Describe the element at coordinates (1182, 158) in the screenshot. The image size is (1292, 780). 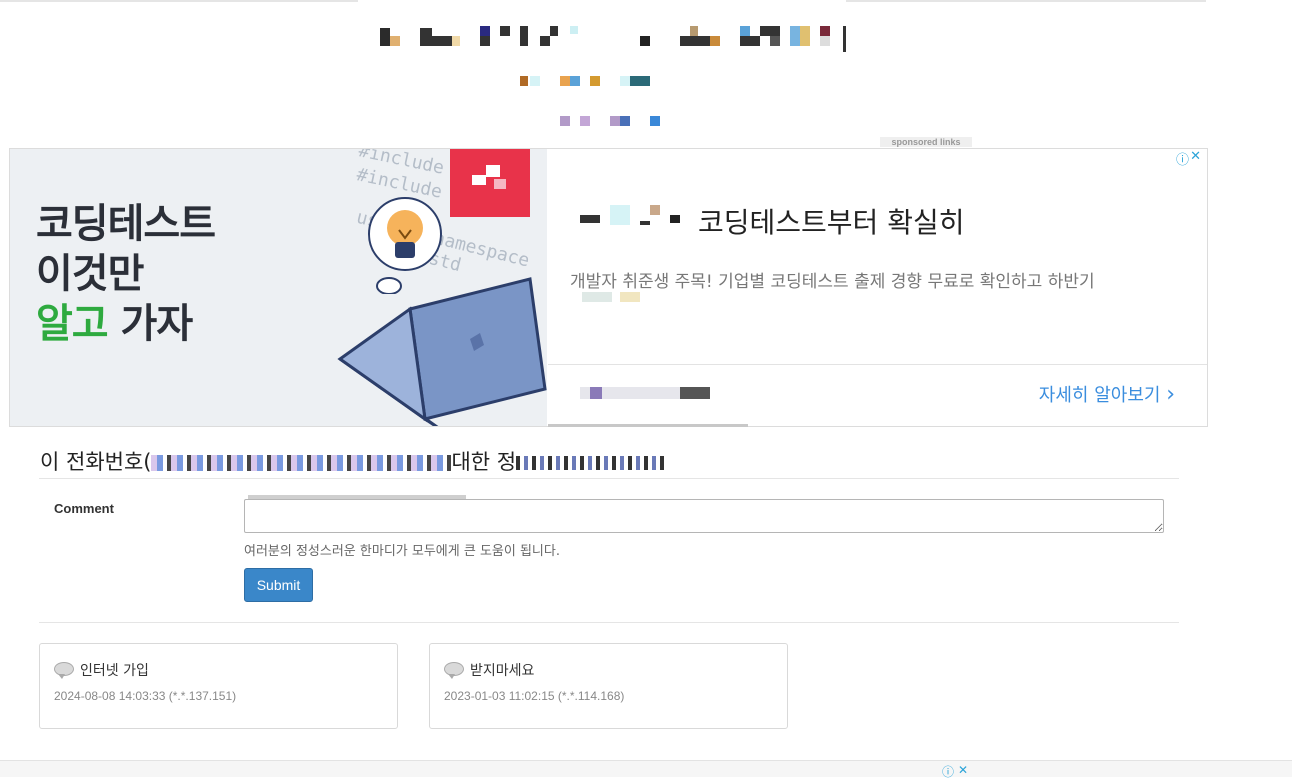
I see `ad-info-icon: ⓘ` at that location.